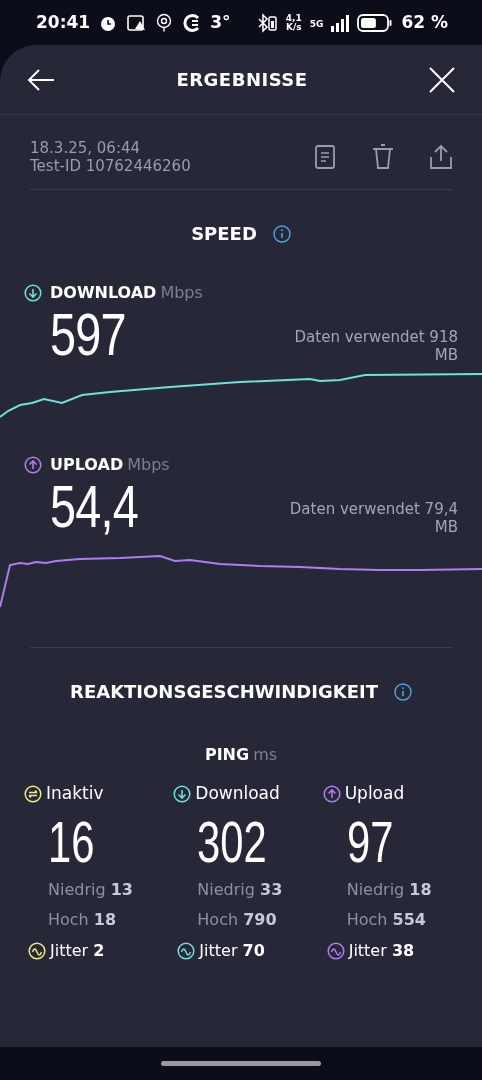  Describe the element at coordinates (237, 919) in the screenshot. I see `high-value: Hoch 790` at that location.